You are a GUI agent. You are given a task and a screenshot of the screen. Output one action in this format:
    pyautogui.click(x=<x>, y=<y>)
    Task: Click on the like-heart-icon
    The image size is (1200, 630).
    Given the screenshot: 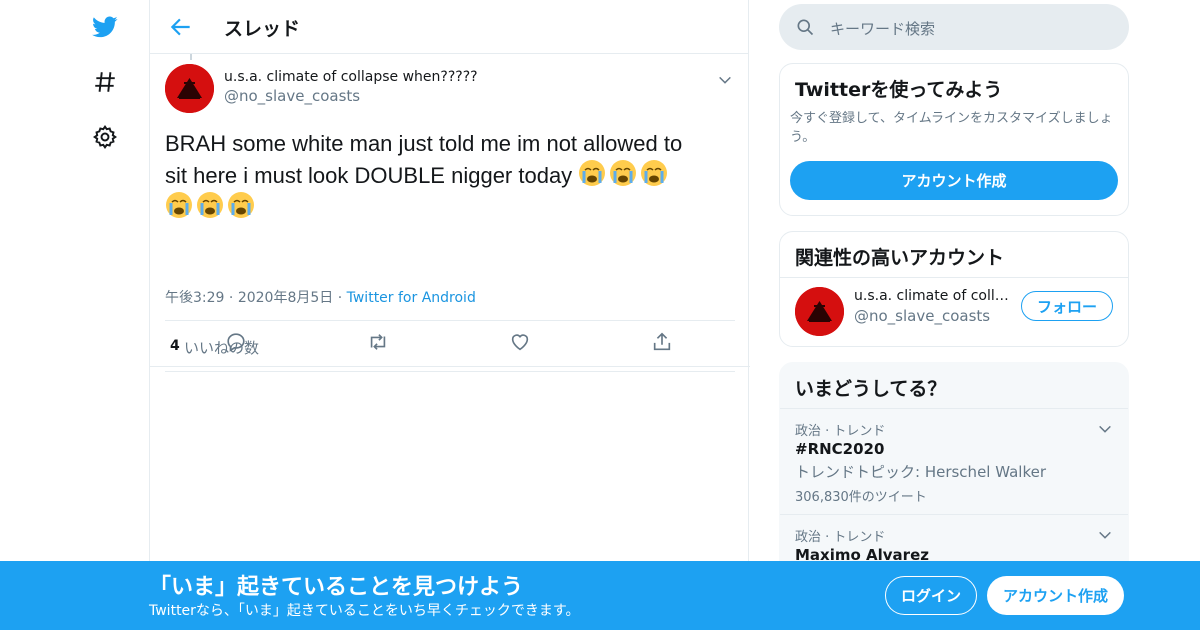 What is the action you would take?
    pyautogui.click(x=520, y=342)
    